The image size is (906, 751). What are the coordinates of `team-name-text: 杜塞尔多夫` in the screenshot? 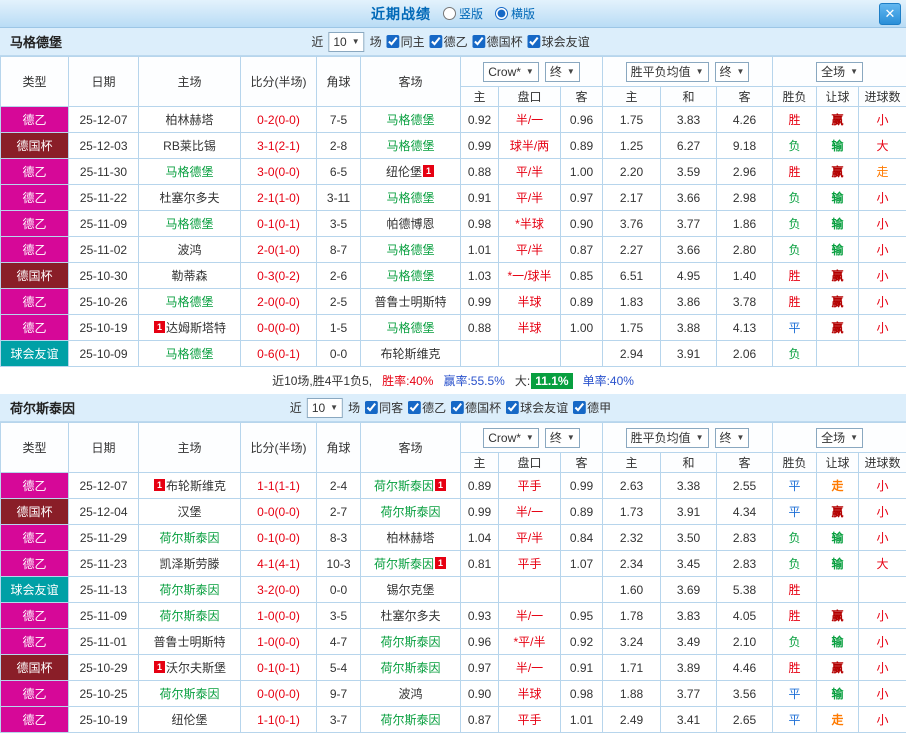 It's located at (189, 198).